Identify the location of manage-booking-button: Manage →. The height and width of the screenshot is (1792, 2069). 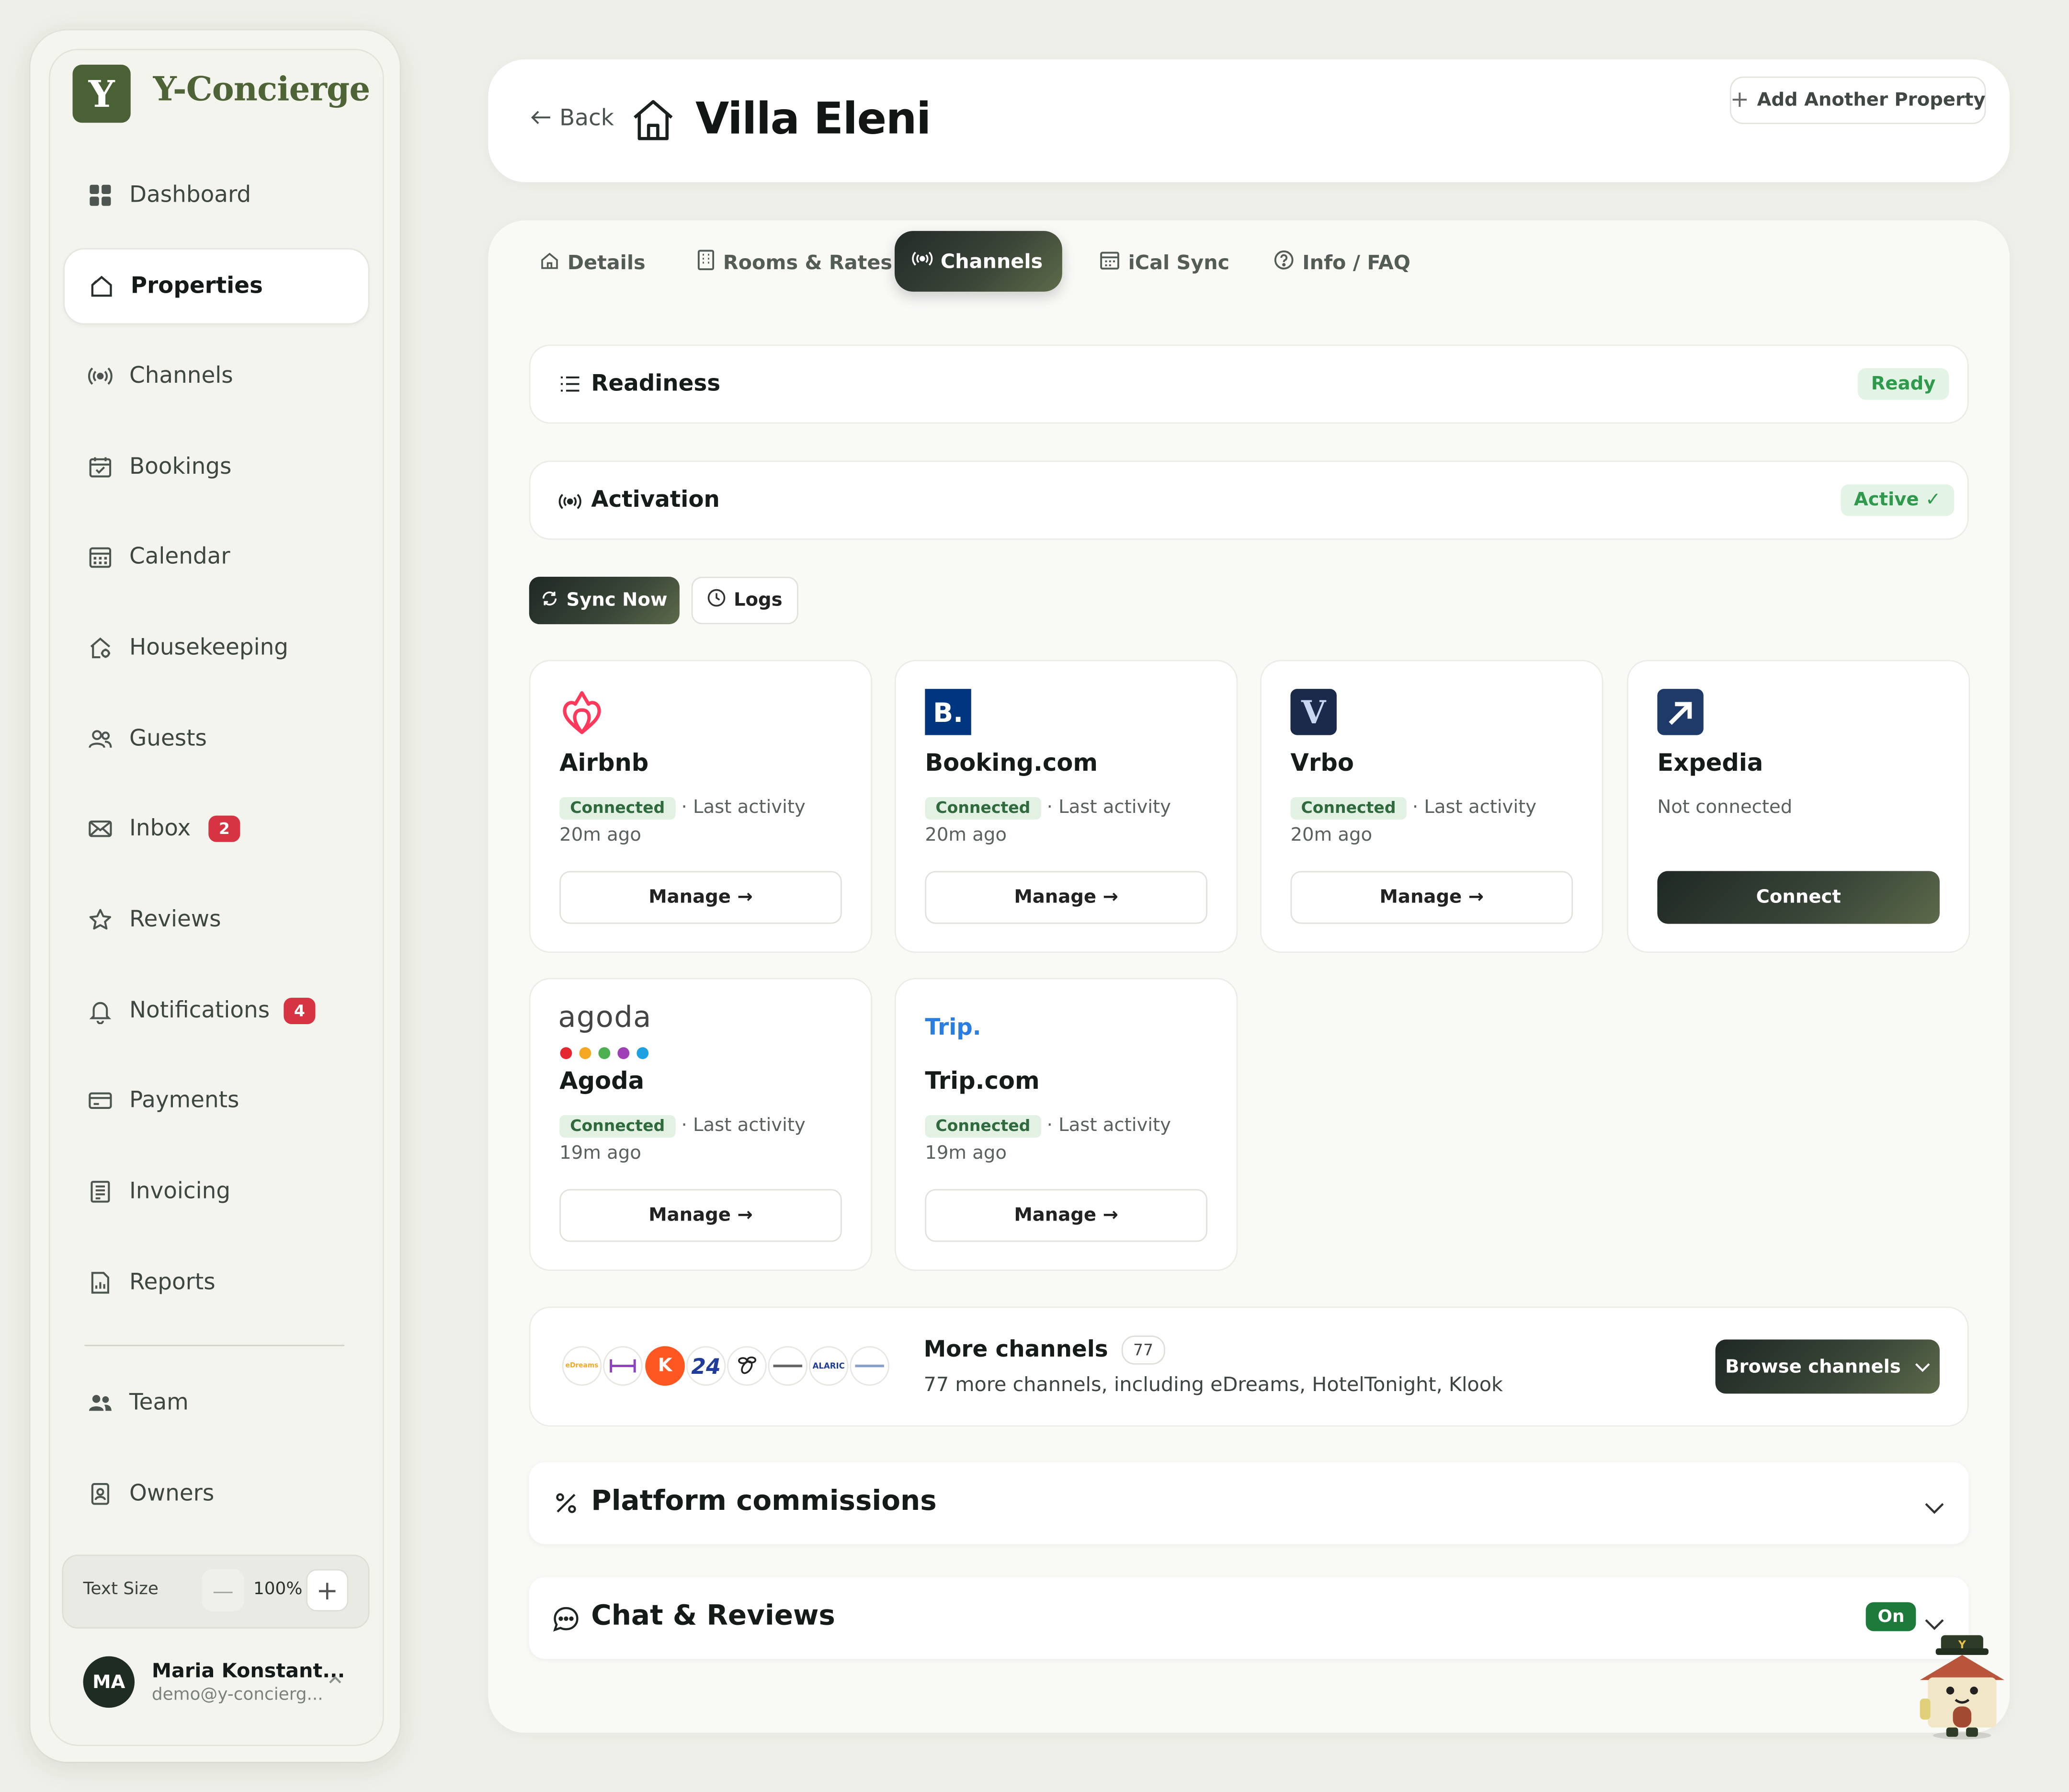
(1066, 898).